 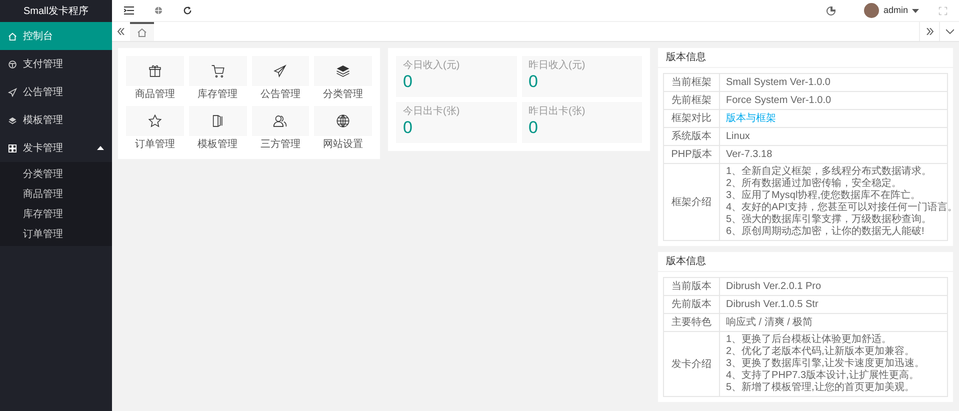 I want to click on table-value-cell-text: 响应式 / 清爽 / 极简, so click(x=769, y=323).